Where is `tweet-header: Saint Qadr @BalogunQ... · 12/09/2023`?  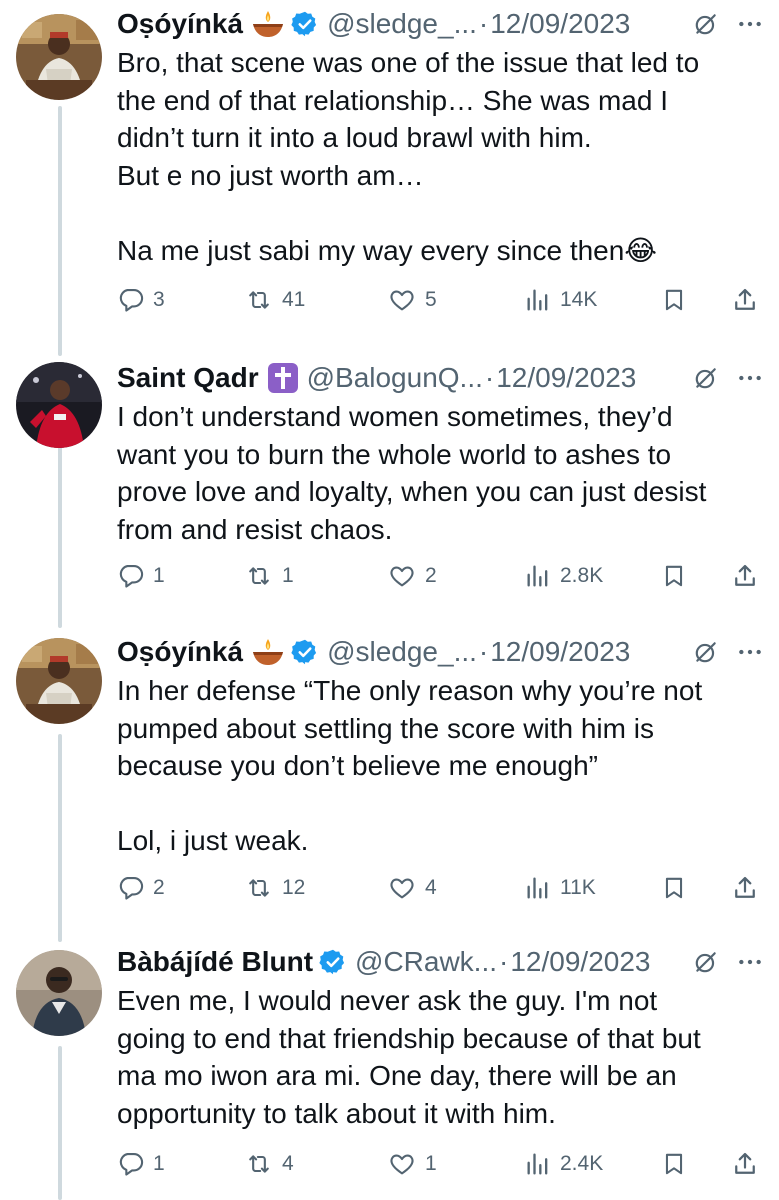 tweet-header: Saint Qadr @BalogunQ... · 12/09/2023 is located at coordinates (440, 378).